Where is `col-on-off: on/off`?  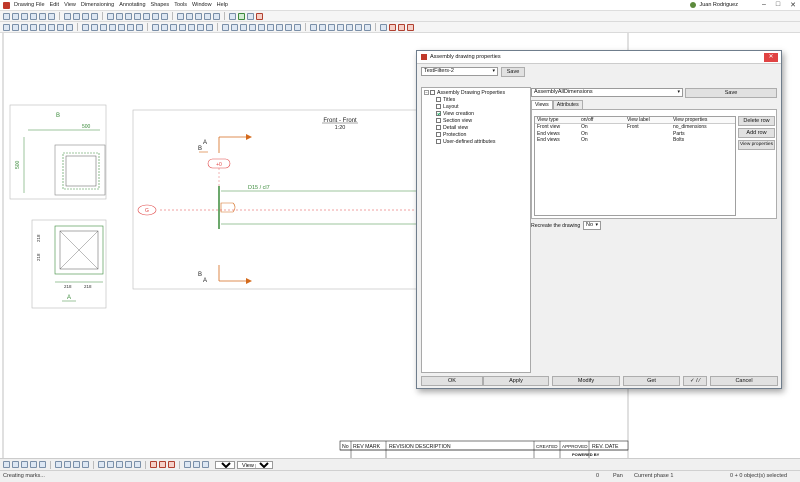 col-on-off: on/off is located at coordinates (604, 120).